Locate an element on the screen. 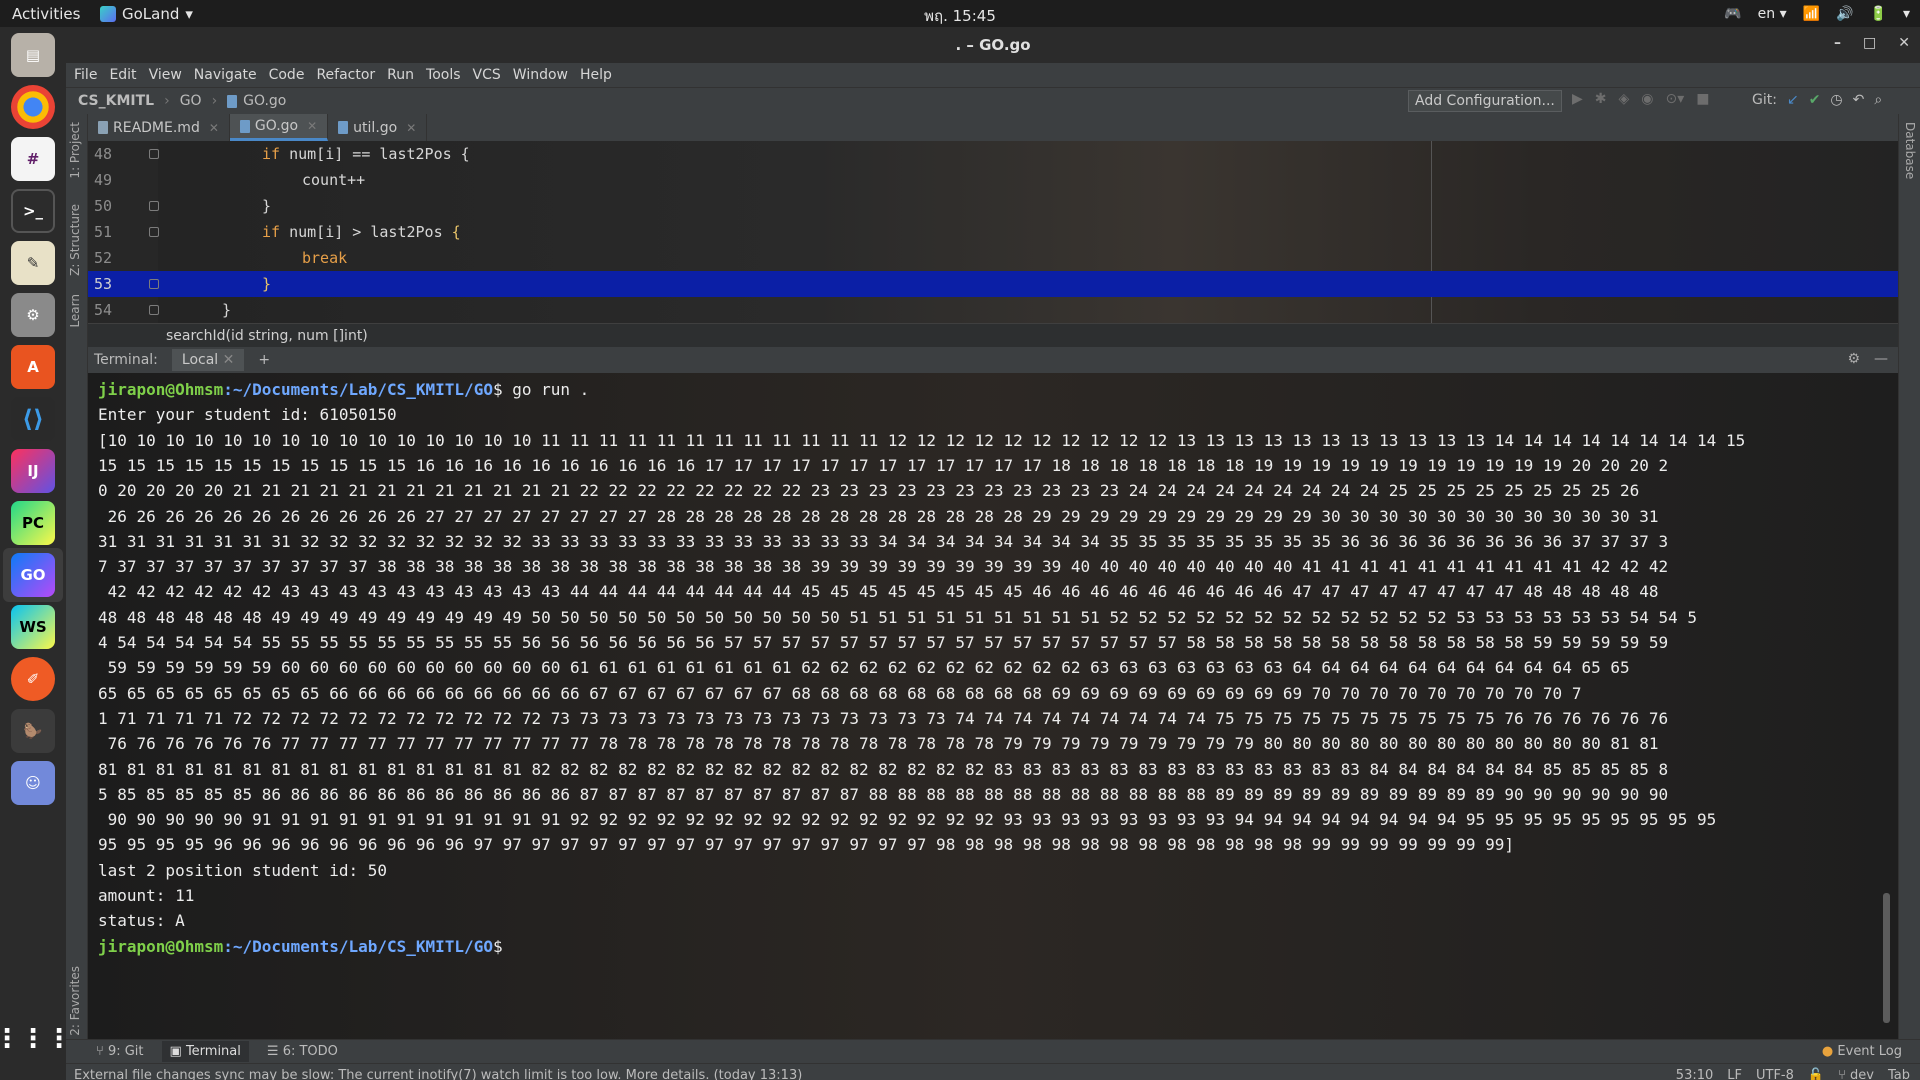  breadcrumb-folder: GO is located at coordinates (191, 101).